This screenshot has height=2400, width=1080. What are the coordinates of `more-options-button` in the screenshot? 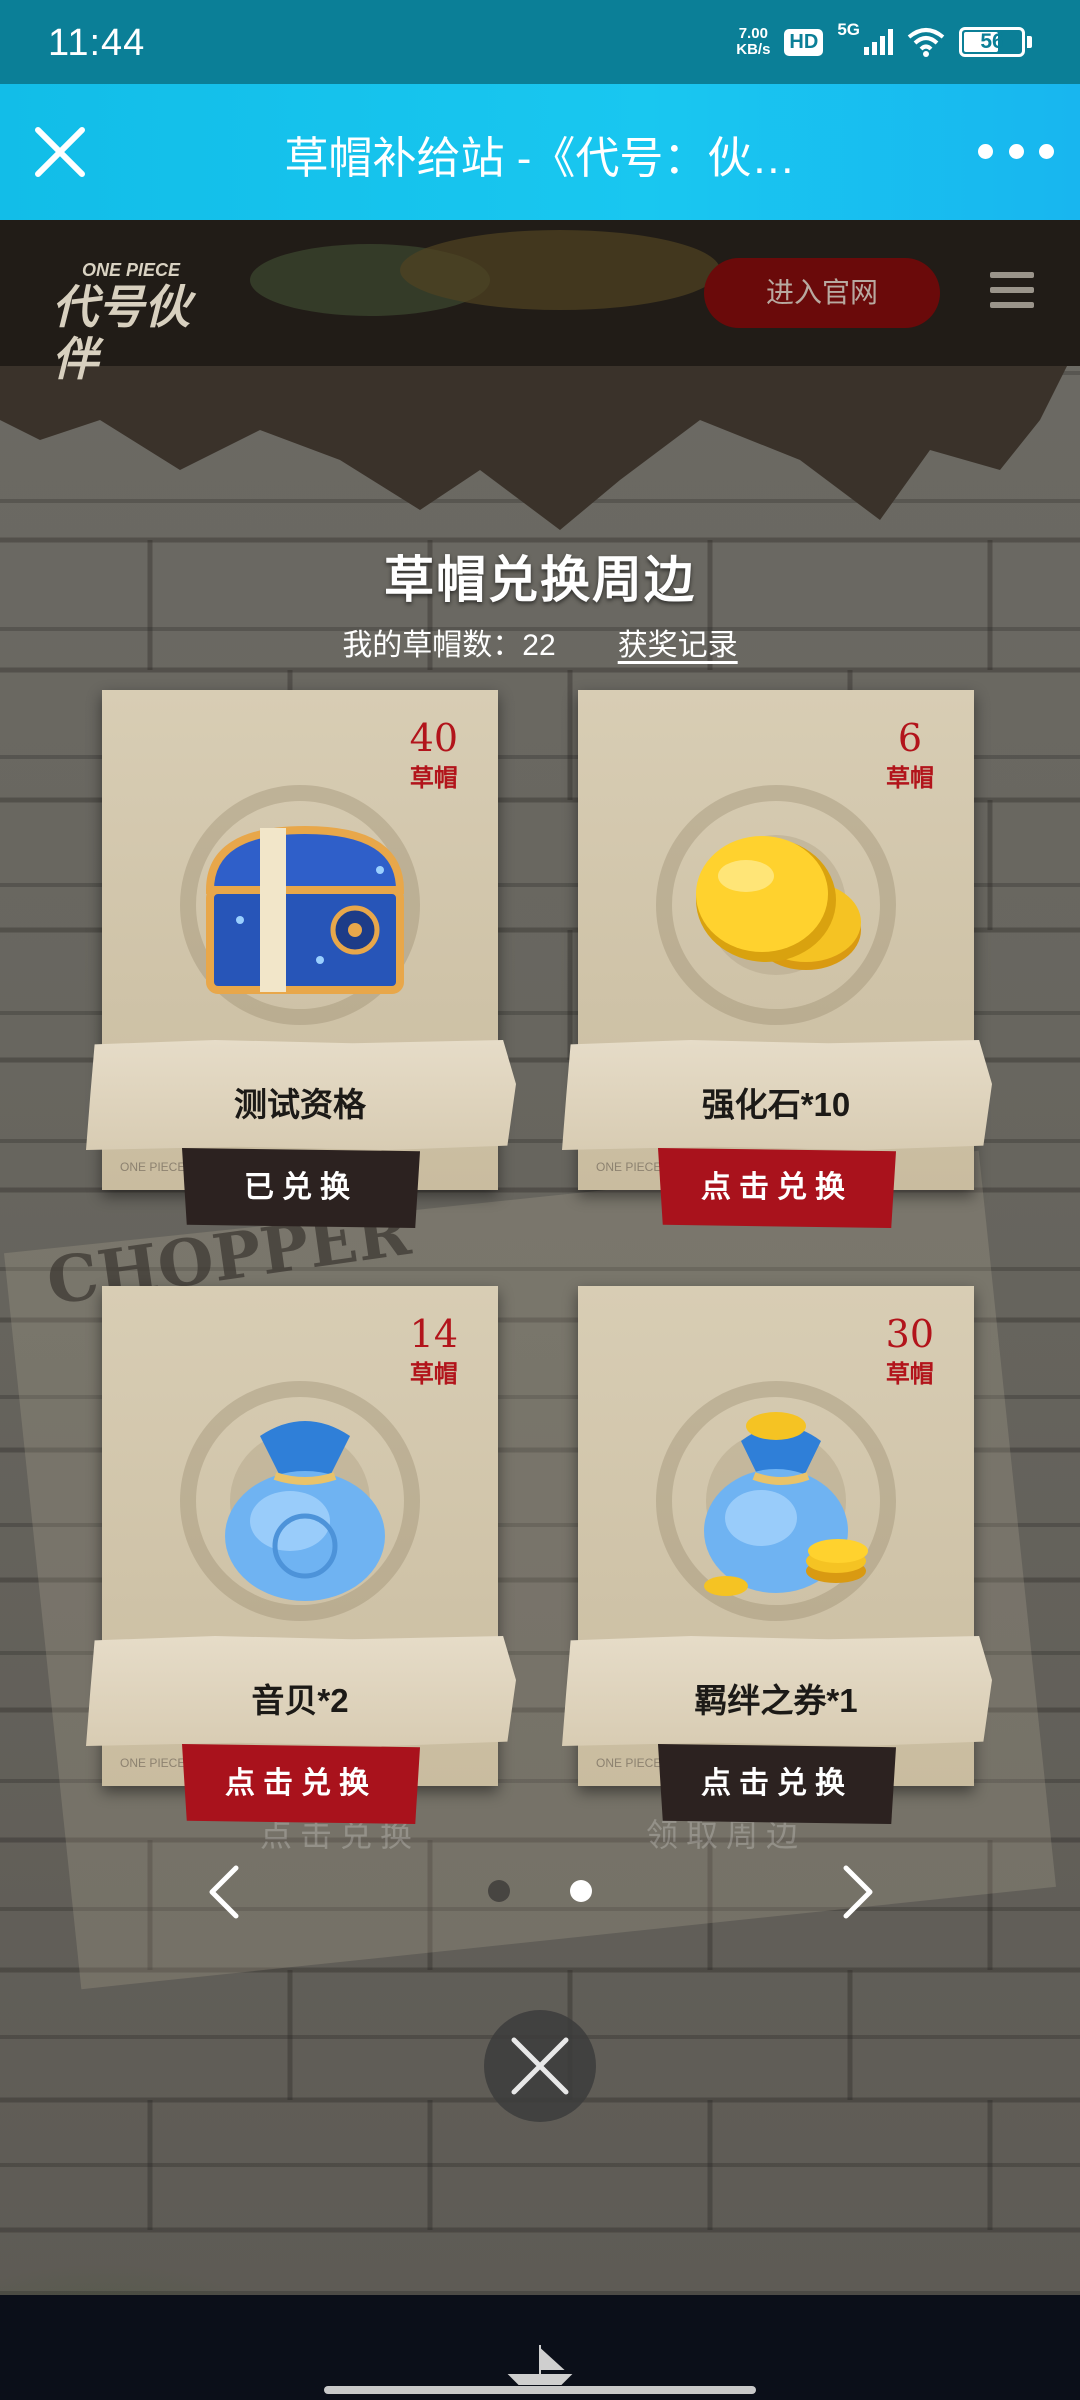 It's located at (1016, 151).